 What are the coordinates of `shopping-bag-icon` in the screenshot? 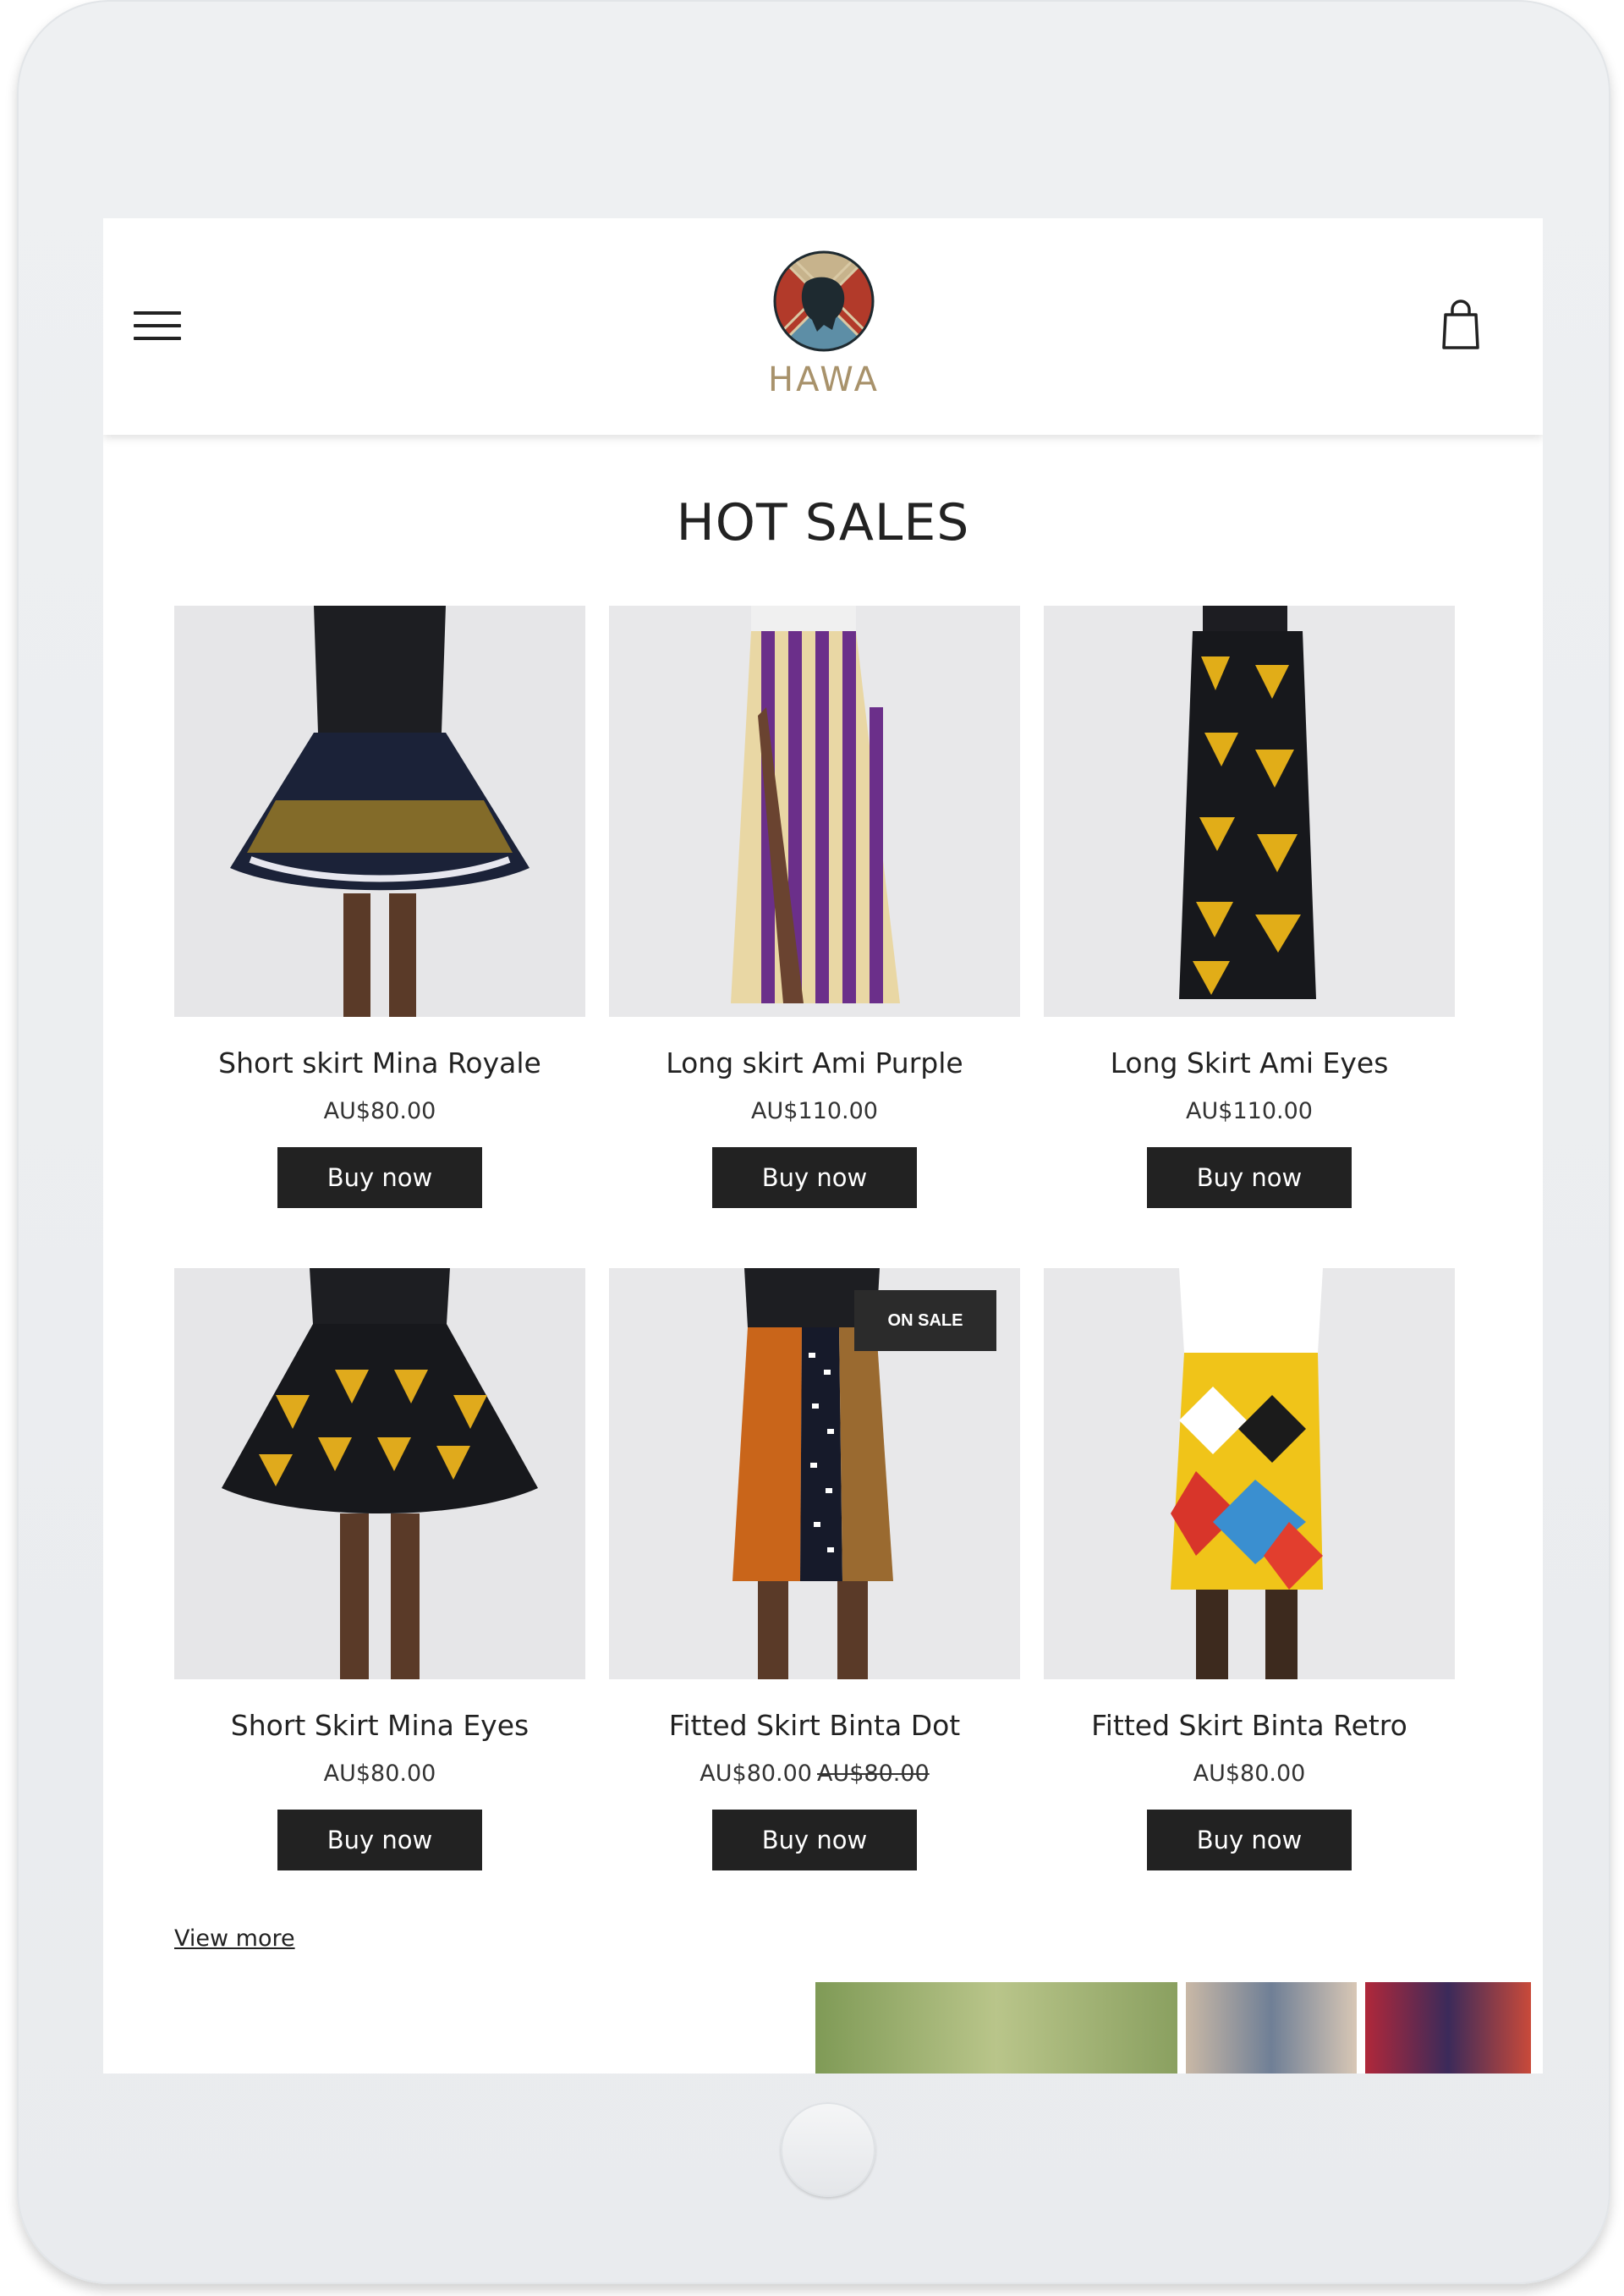 It's located at (1461, 324).